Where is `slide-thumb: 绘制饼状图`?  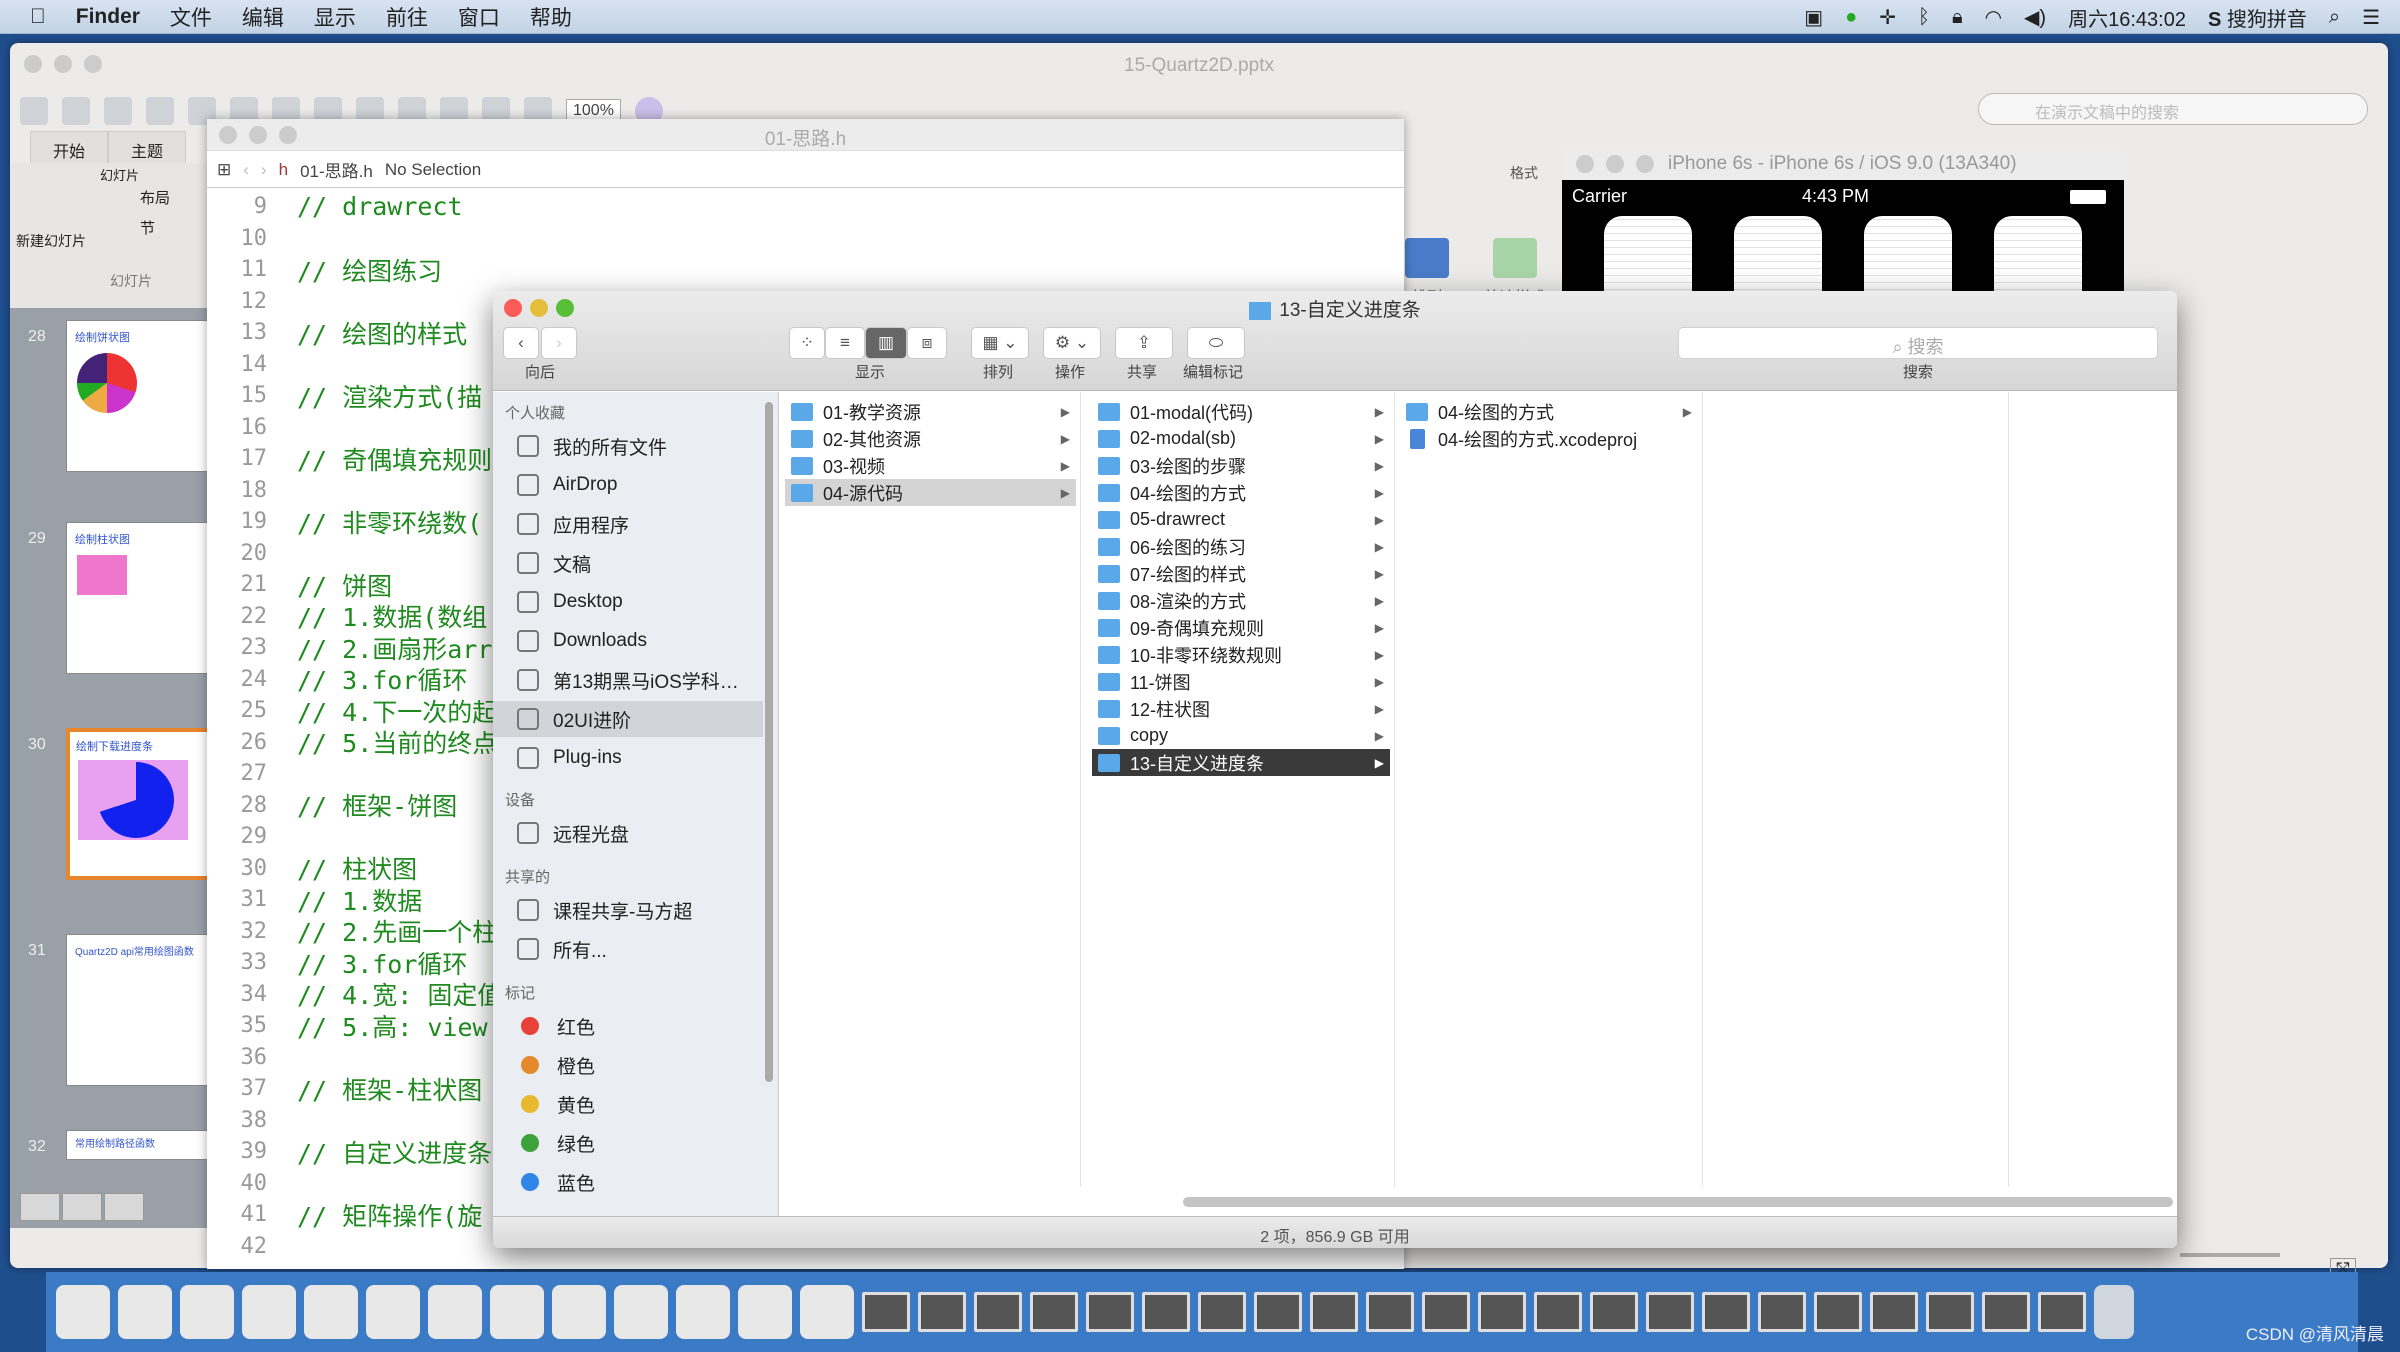 slide-thumb: 绘制饼状图 is located at coordinates (141, 396).